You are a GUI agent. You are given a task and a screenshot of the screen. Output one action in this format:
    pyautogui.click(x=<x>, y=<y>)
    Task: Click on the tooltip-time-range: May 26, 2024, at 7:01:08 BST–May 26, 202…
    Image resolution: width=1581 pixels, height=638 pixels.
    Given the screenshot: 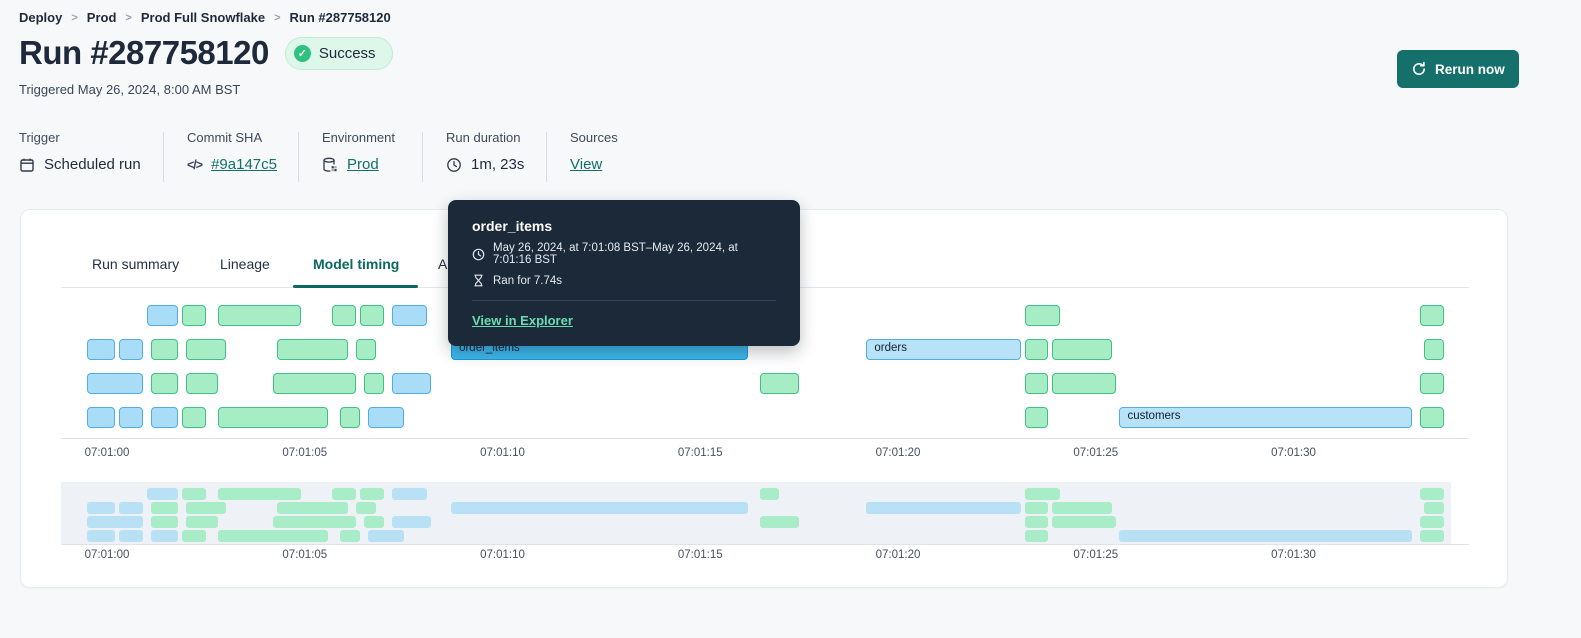 What is the action you would take?
    pyautogui.click(x=615, y=254)
    